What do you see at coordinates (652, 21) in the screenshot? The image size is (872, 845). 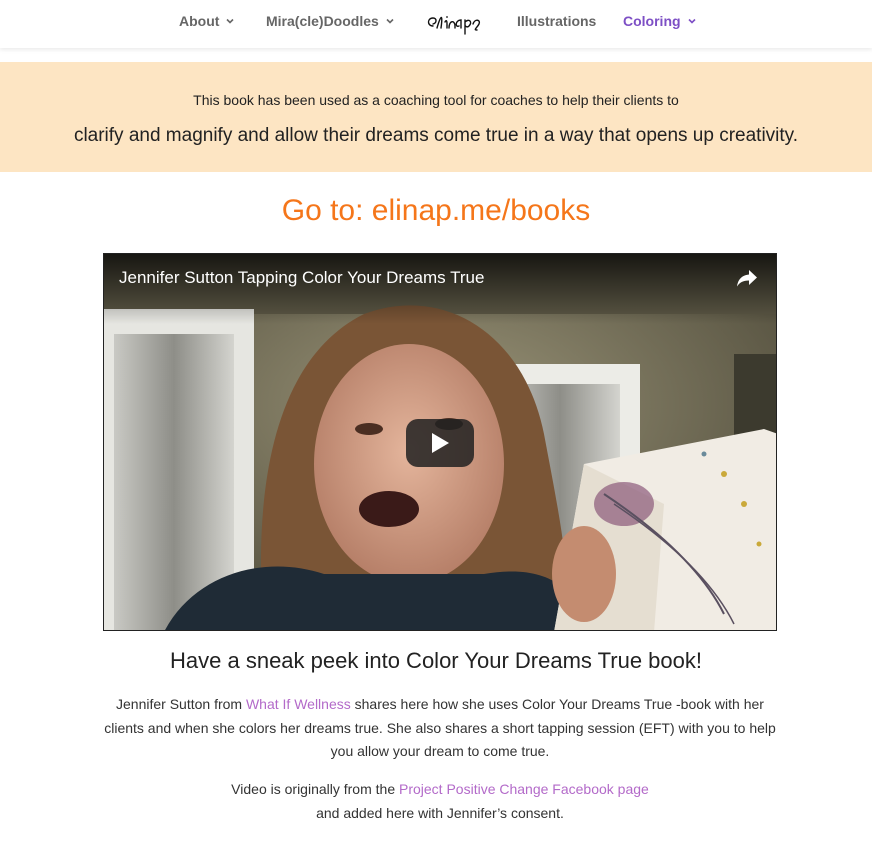 I see `nav-coloring-label: Coloring` at bounding box center [652, 21].